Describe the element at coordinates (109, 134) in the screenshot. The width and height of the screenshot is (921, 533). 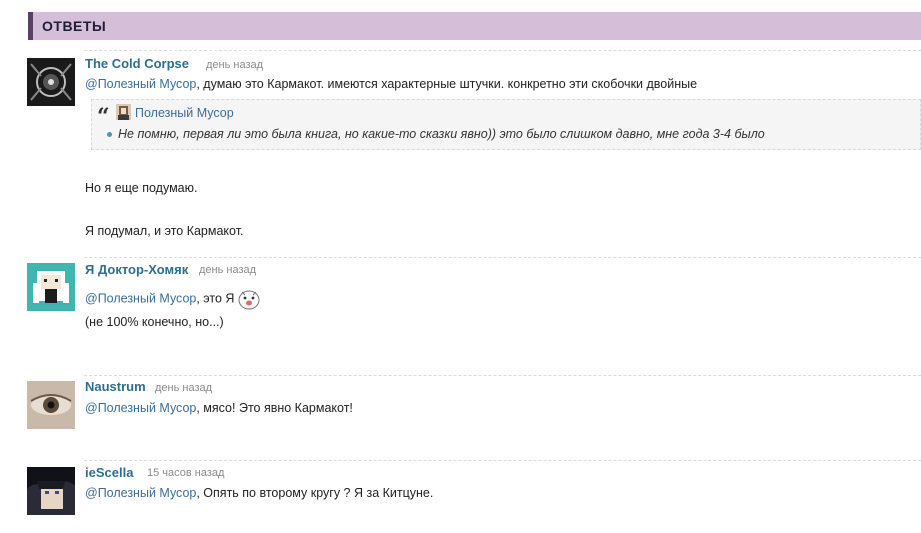
I see `quote-bullet` at that location.